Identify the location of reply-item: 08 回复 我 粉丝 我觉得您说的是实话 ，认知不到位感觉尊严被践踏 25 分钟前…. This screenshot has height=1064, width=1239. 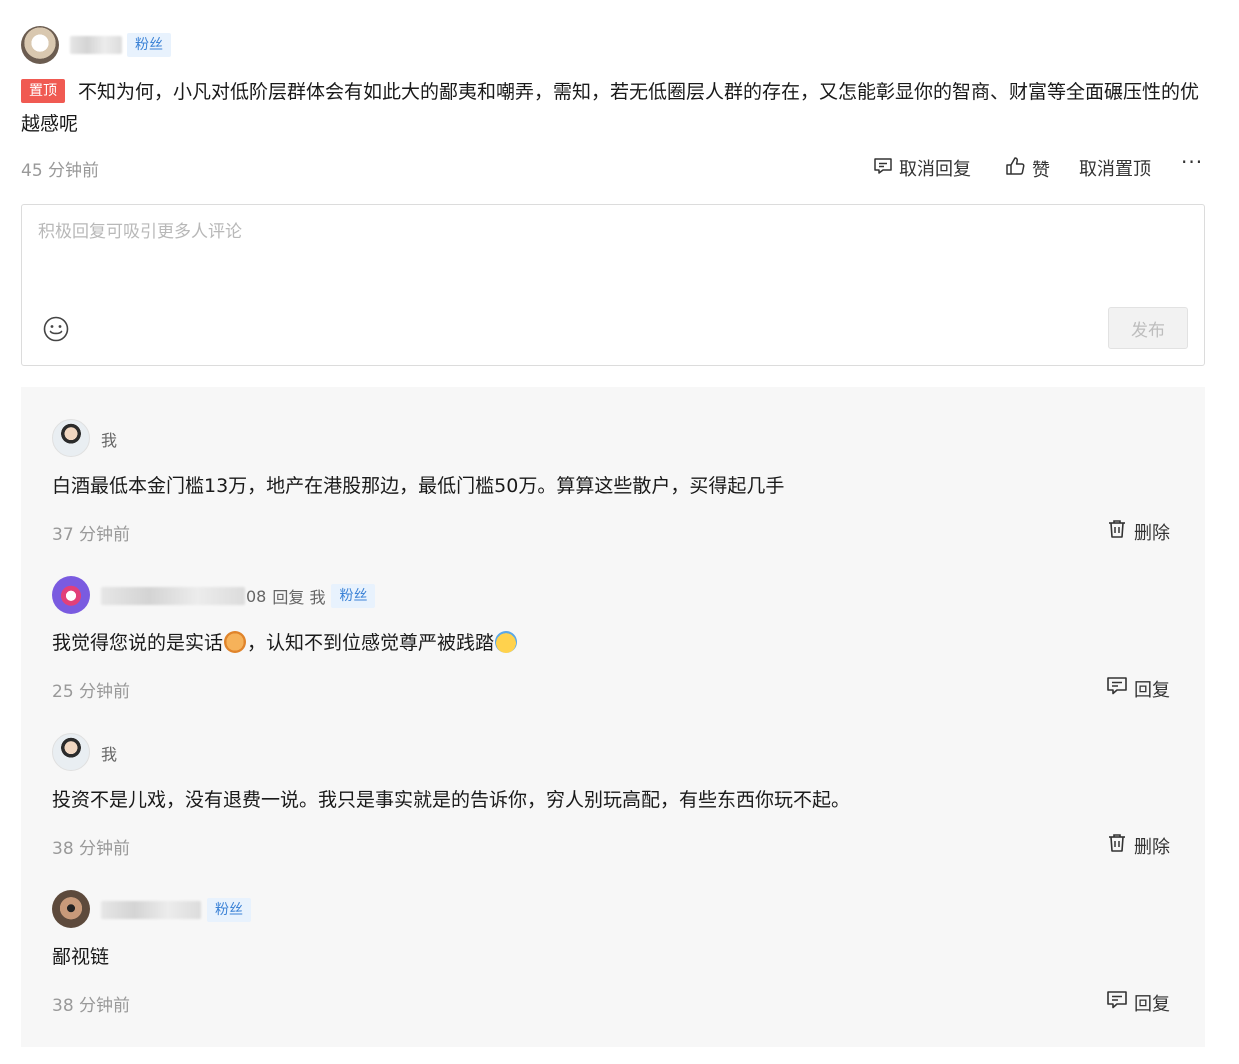
(613, 623).